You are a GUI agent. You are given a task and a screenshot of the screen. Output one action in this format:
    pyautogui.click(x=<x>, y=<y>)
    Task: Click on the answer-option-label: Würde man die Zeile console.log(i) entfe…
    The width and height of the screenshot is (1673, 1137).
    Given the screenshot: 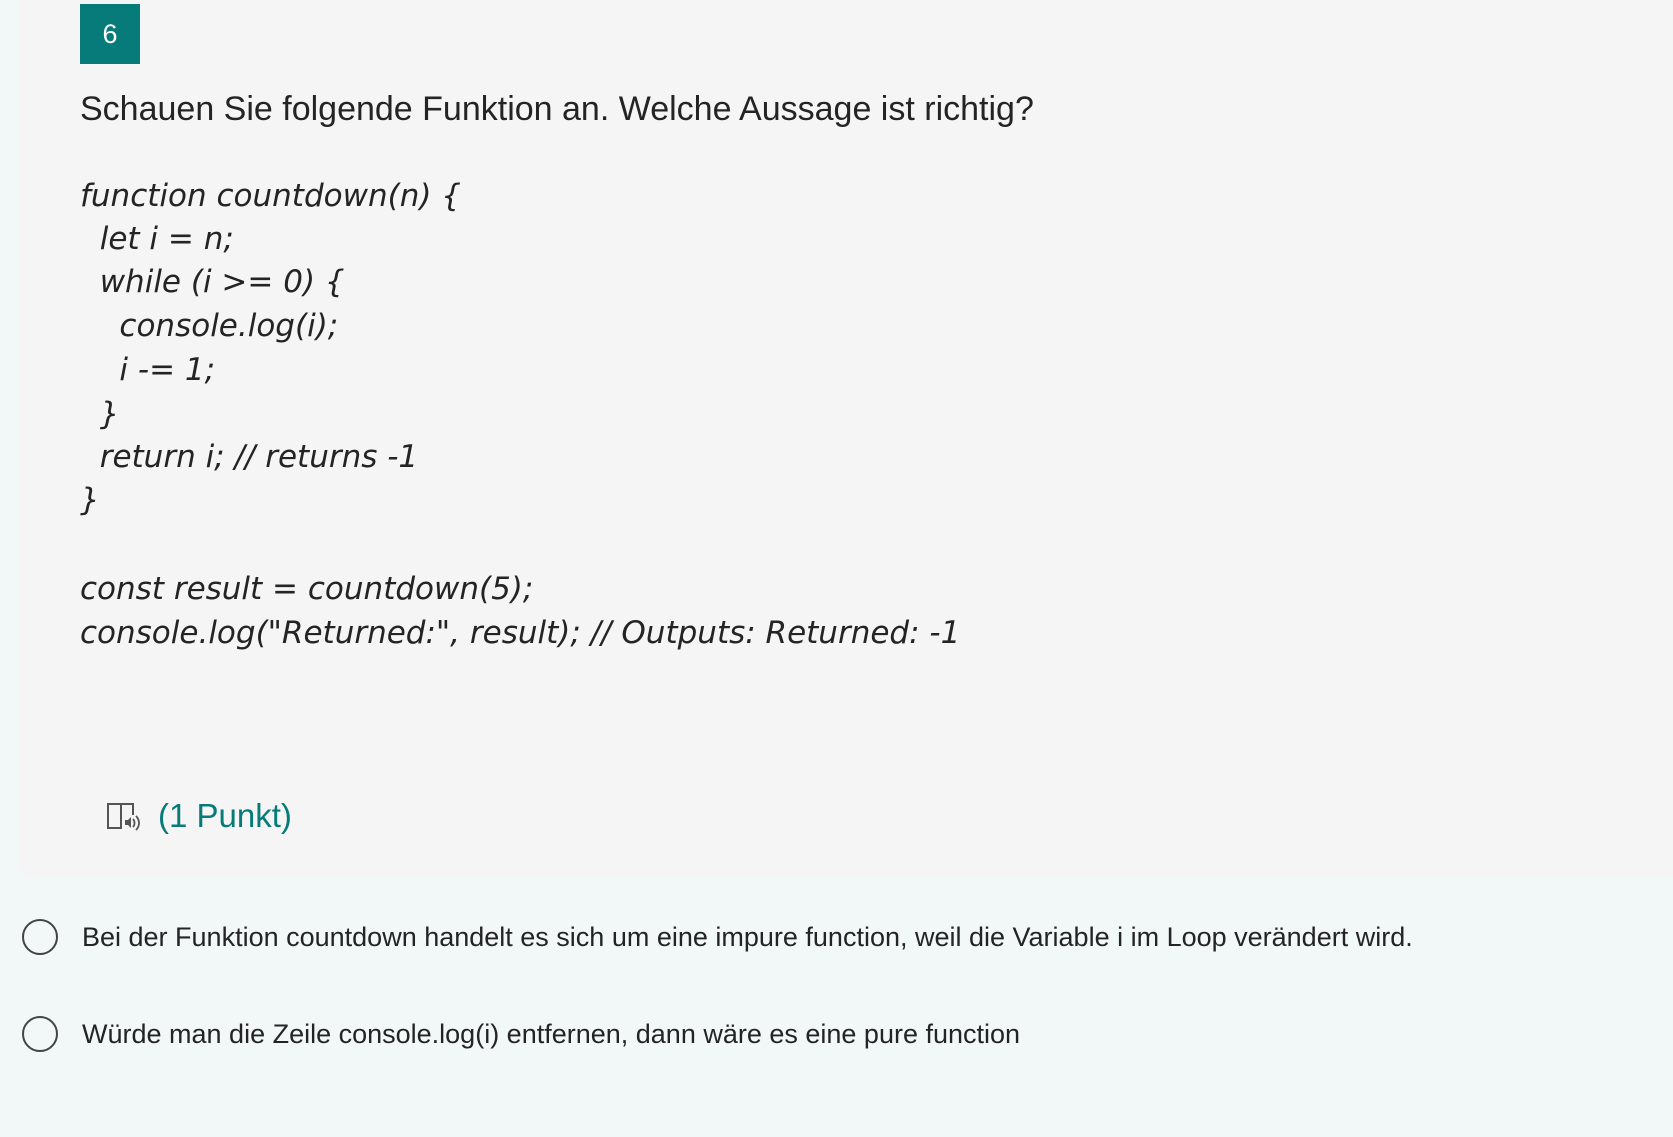 What is the action you would take?
    pyautogui.click(x=551, y=1034)
    